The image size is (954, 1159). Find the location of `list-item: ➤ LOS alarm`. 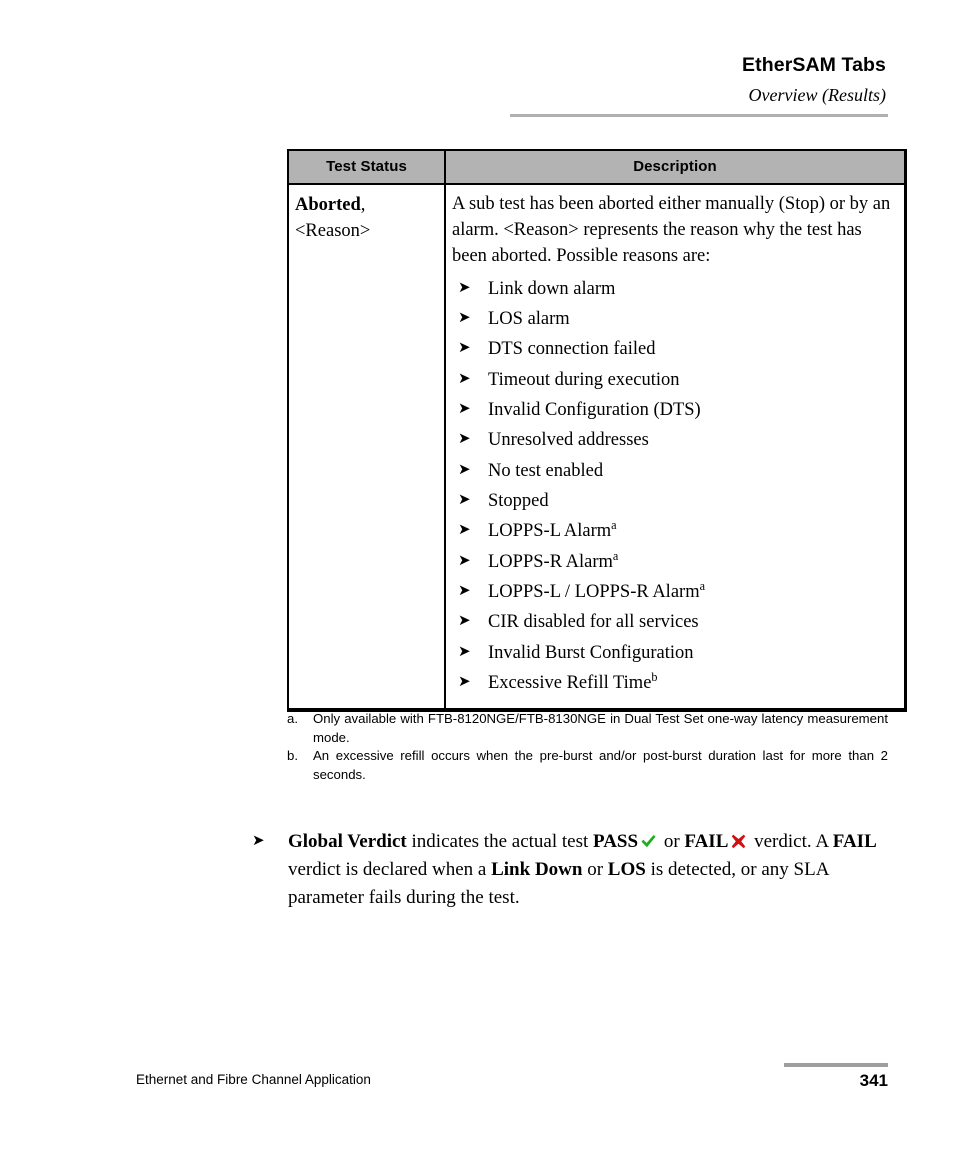

list-item: ➤ LOS alarm is located at coordinates (674, 319).